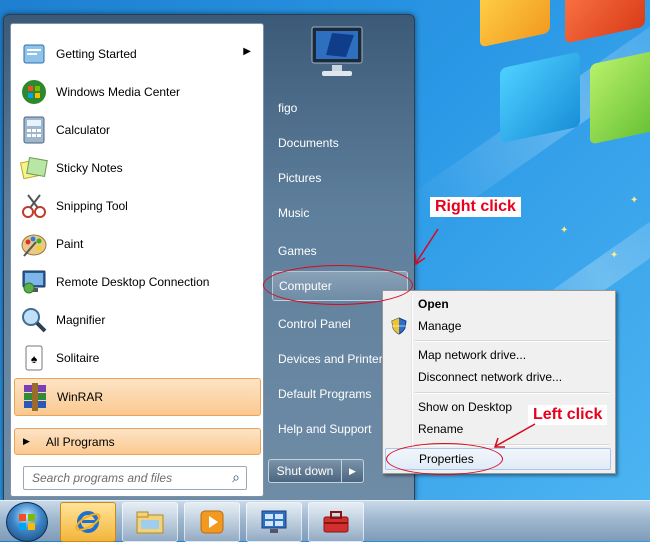 The height and width of the screenshot is (542, 650). What do you see at coordinates (78, 358) in the screenshot?
I see `program-label: Solitaire` at bounding box center [78, 358].